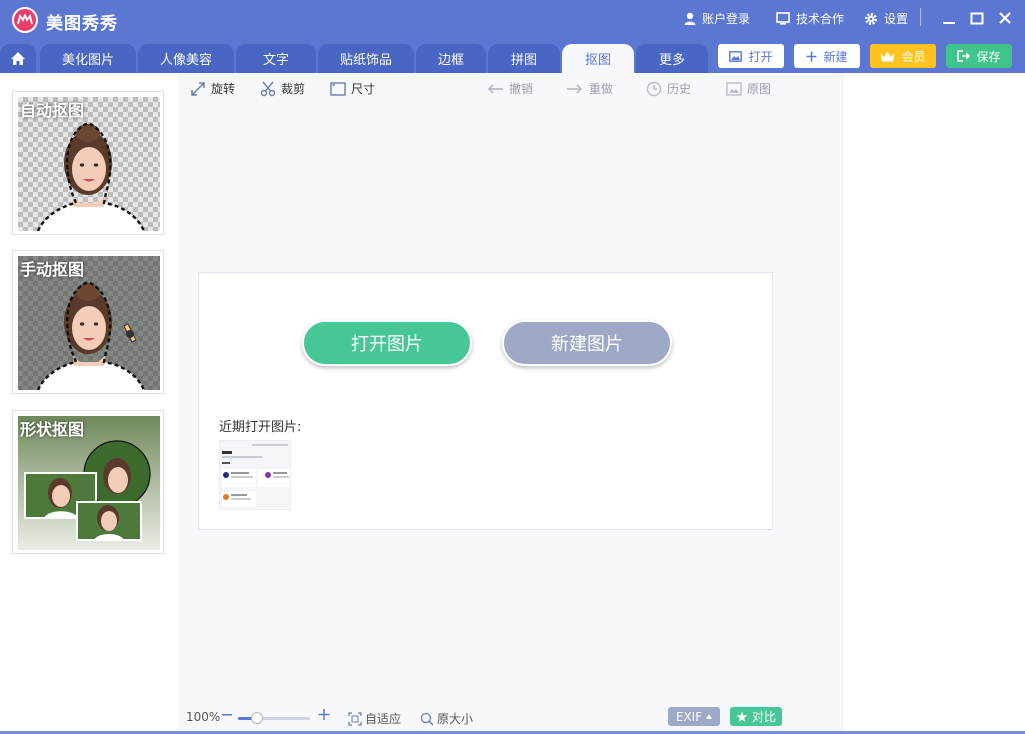  I want to click on cooperation-link: 技术合作, so click(810, 18).